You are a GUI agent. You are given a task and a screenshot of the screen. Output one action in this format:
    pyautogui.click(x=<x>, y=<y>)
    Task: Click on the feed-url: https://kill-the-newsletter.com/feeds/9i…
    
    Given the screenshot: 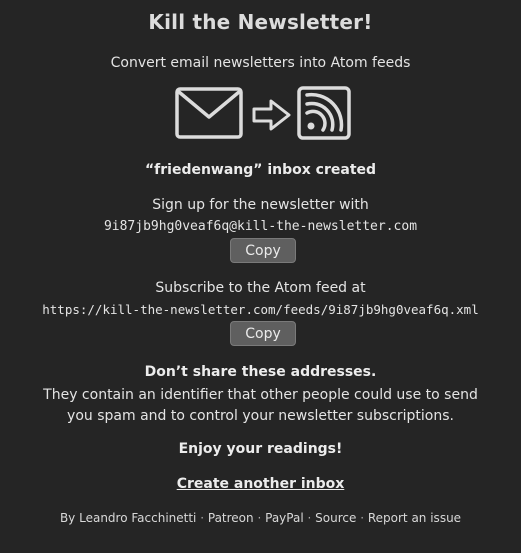 What is the action you would take?
    pyautogui.click(x=260, y=309)
    